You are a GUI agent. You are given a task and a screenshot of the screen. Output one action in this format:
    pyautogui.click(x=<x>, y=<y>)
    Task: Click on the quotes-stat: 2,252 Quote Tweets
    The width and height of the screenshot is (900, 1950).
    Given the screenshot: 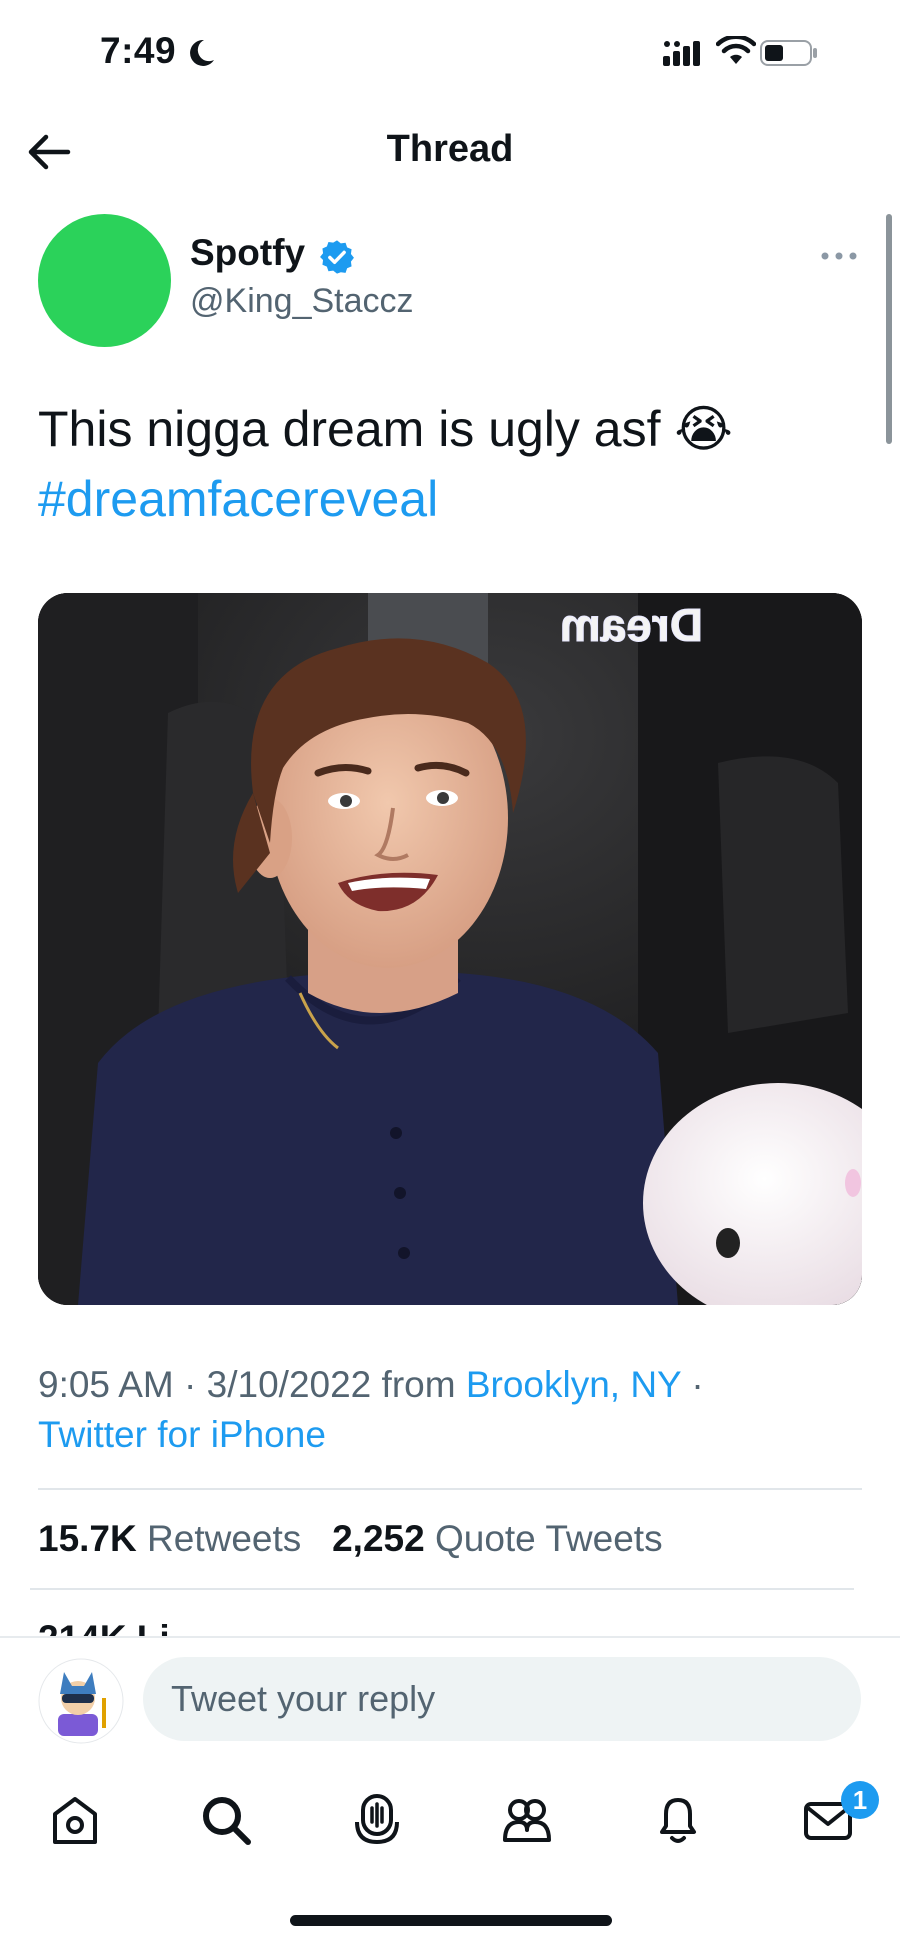 What is the action you would take?
    pyautogui.click(x=497, y=1538)
    